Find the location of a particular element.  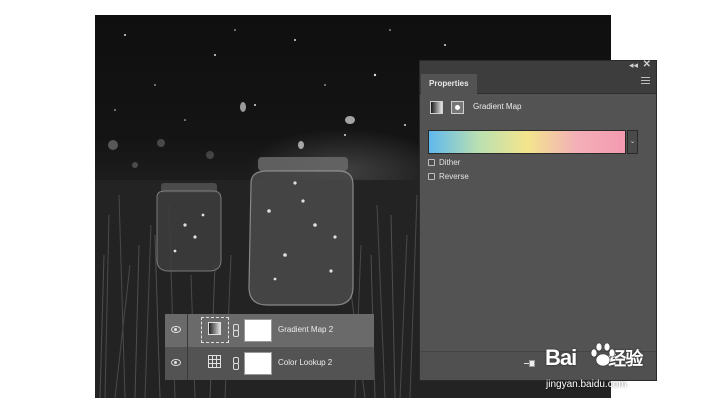

panel-title-bar: ◂◂ ✕ is located at coordinates (538, 65).